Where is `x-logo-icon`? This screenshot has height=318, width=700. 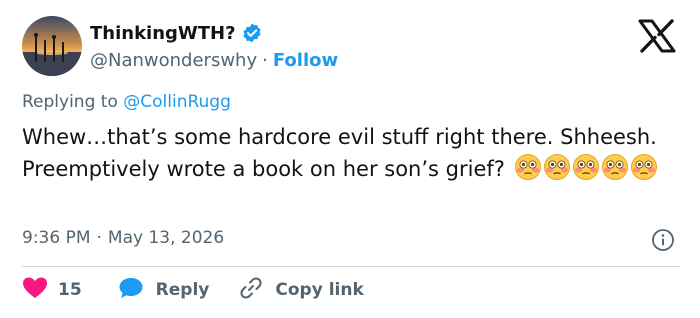
x-logo-icon is located at coordinates (657, 36).